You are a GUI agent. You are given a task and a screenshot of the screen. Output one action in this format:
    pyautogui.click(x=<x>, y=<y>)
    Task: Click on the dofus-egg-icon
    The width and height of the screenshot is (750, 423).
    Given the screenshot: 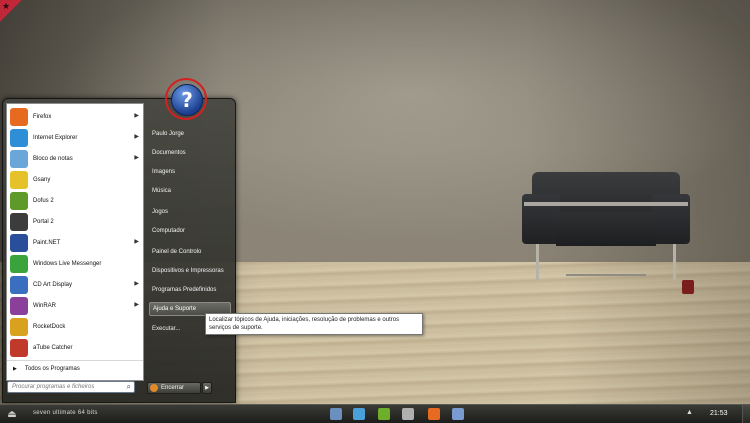 What is the action you would take?
    pyautogui.click(x=19, y=200)
    